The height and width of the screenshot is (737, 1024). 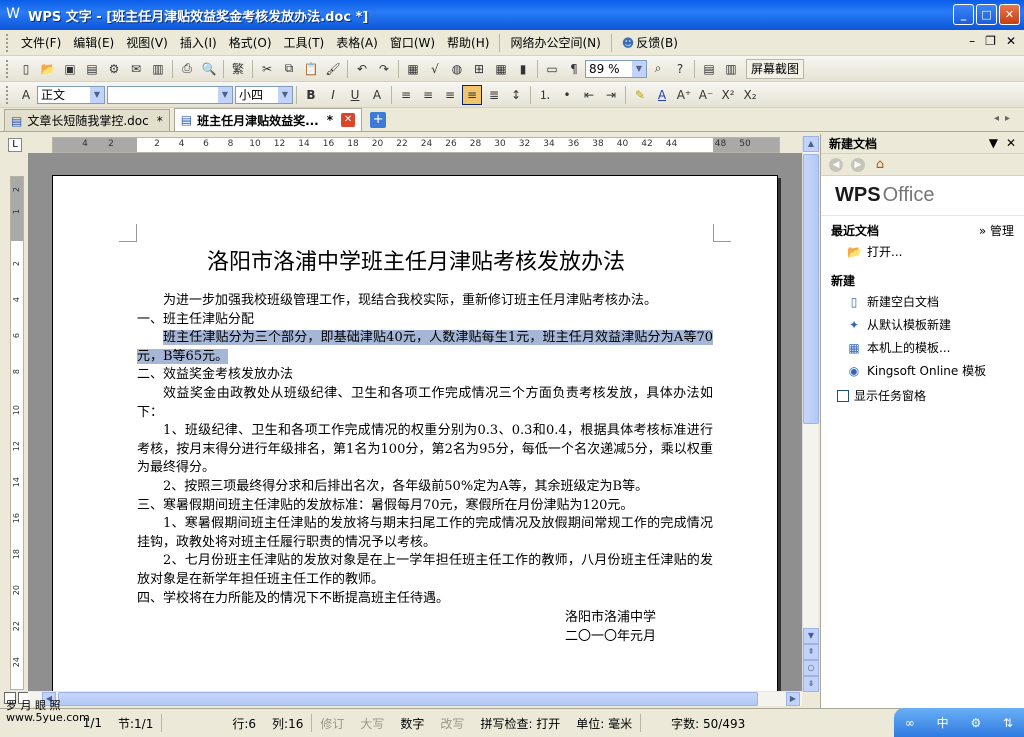 I want to click on menu-tools: 工具(T), so click(x=304, y=43).